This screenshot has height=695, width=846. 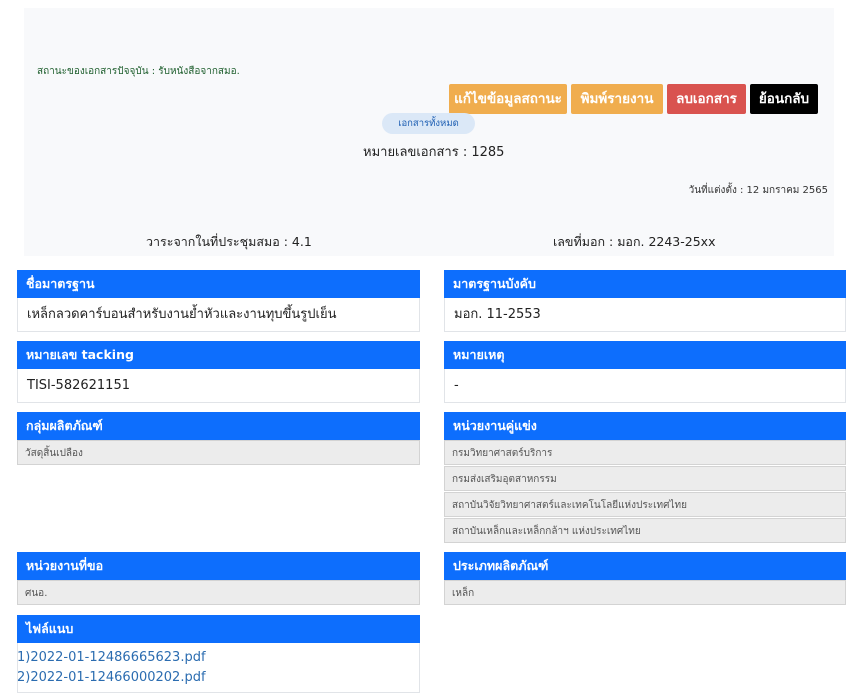 What do you see at coordinates (645, 426) in the screenshot?
I see `partner-agencies-header: หน่วยงานคู่แข่ง` at bounding box center [645, 426].